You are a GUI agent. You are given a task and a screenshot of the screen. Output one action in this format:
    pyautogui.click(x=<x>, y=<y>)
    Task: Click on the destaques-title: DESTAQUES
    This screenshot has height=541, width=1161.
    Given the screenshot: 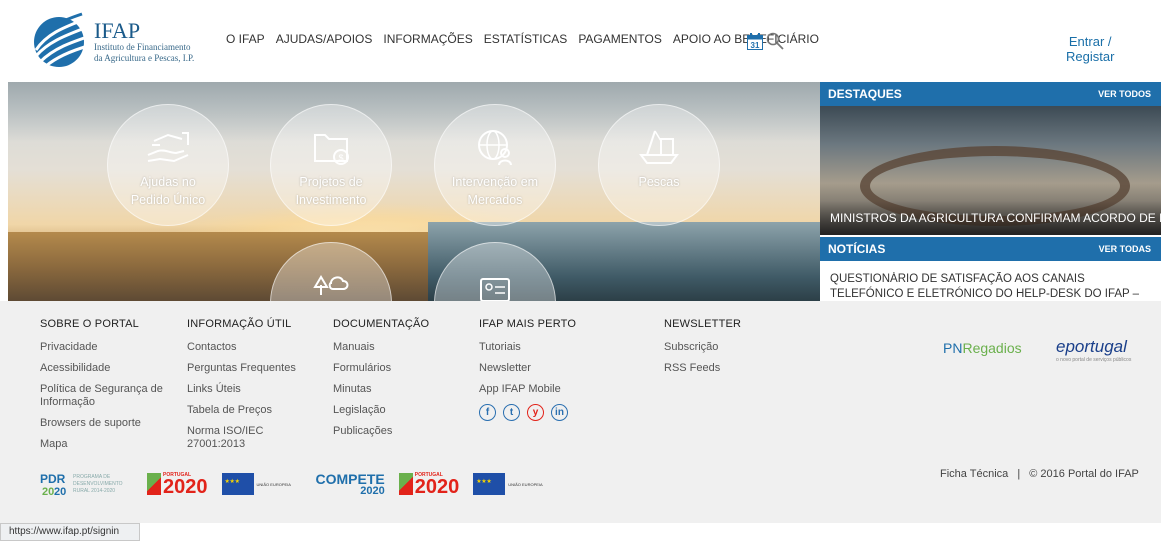 What is the action you would take?
    pyautogui.click(x=865, y=94)
    